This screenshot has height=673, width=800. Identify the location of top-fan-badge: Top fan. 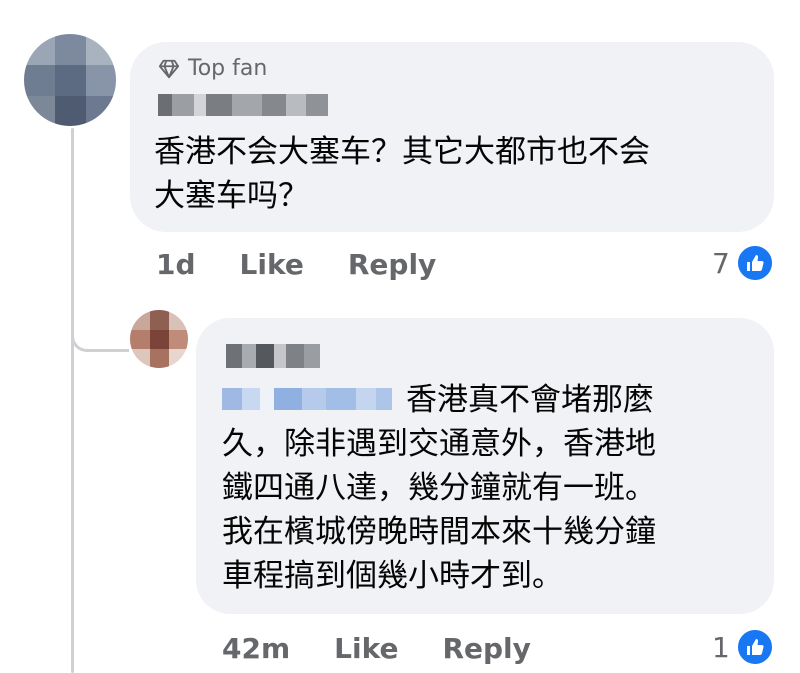
(212, 68).